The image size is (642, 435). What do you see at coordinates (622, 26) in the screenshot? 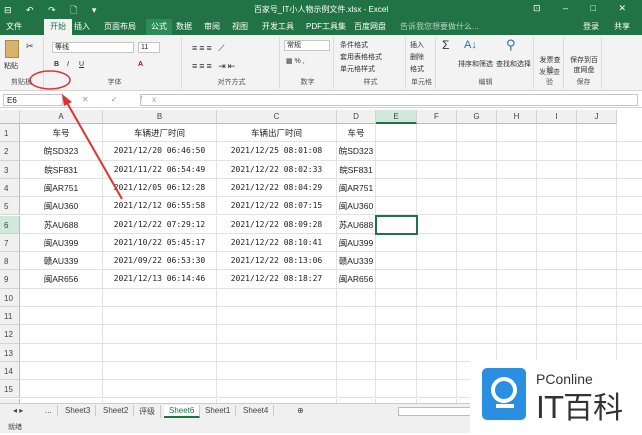
I see `share-button: 共享` at bounding box center [622, 26].